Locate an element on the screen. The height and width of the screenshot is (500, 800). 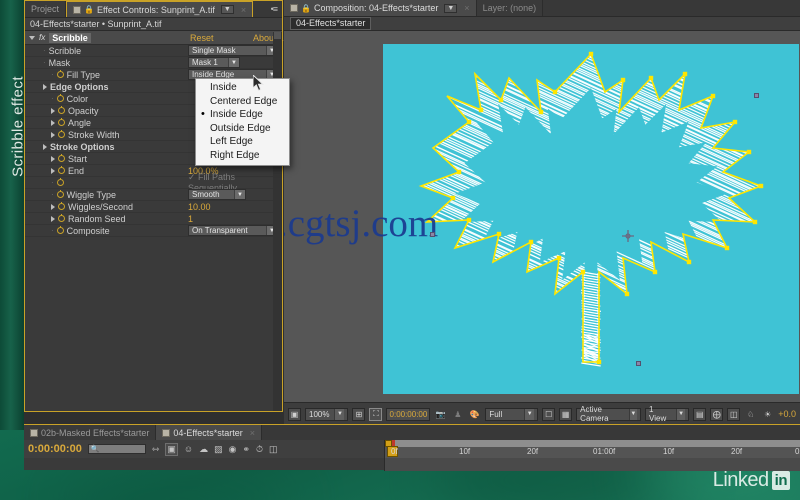
tab-timeline-04: 04-Effects*starter × is located at coordinates (209, 432).